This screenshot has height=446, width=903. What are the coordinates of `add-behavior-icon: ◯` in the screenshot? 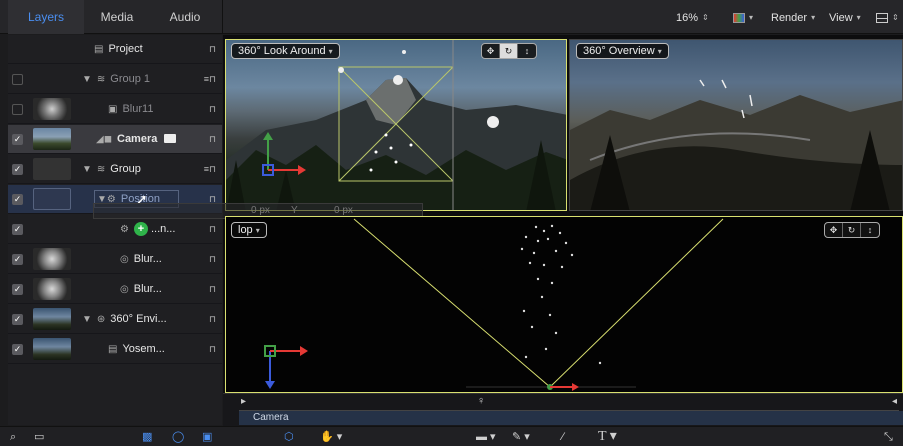 It's located at (178, 437).